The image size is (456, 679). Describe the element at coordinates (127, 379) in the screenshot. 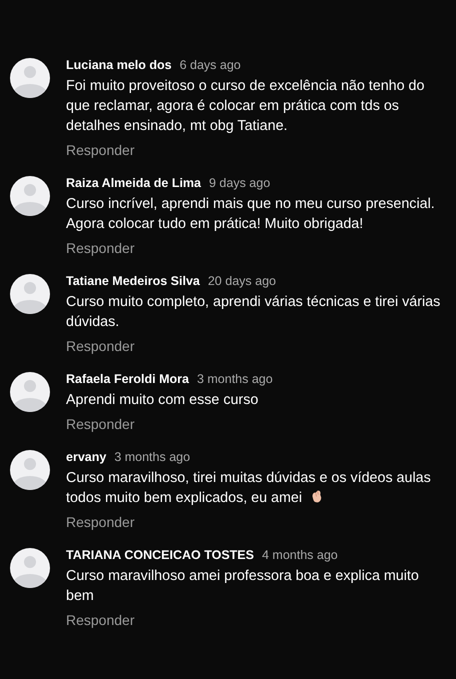

I see `author-name: Rafaela Feroldi Mora` at that location.